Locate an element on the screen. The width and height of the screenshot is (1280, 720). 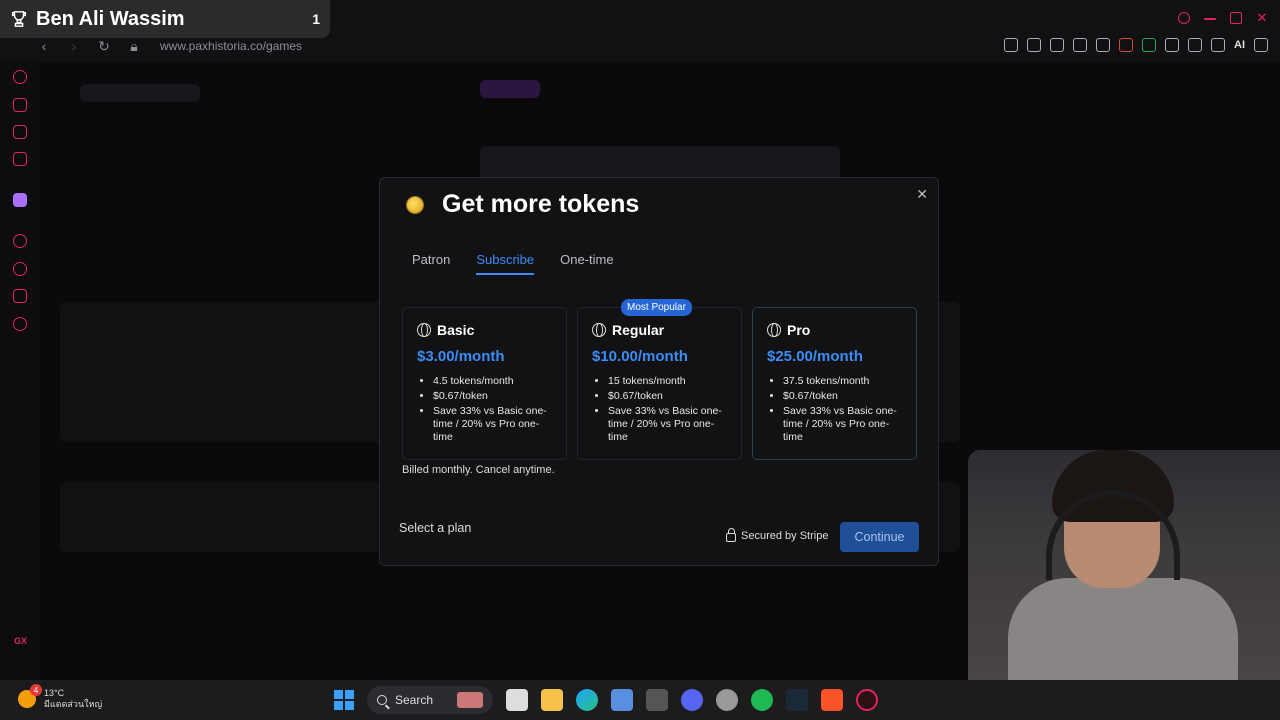
modal-title: Get more tokens is located at coordinates (541, 204).